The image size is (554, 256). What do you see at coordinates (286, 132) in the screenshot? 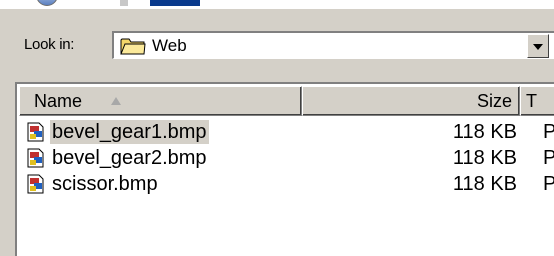
I see `file-row: bevel_gear1.bmp 118 KB P` at bounding box center [286, 132].